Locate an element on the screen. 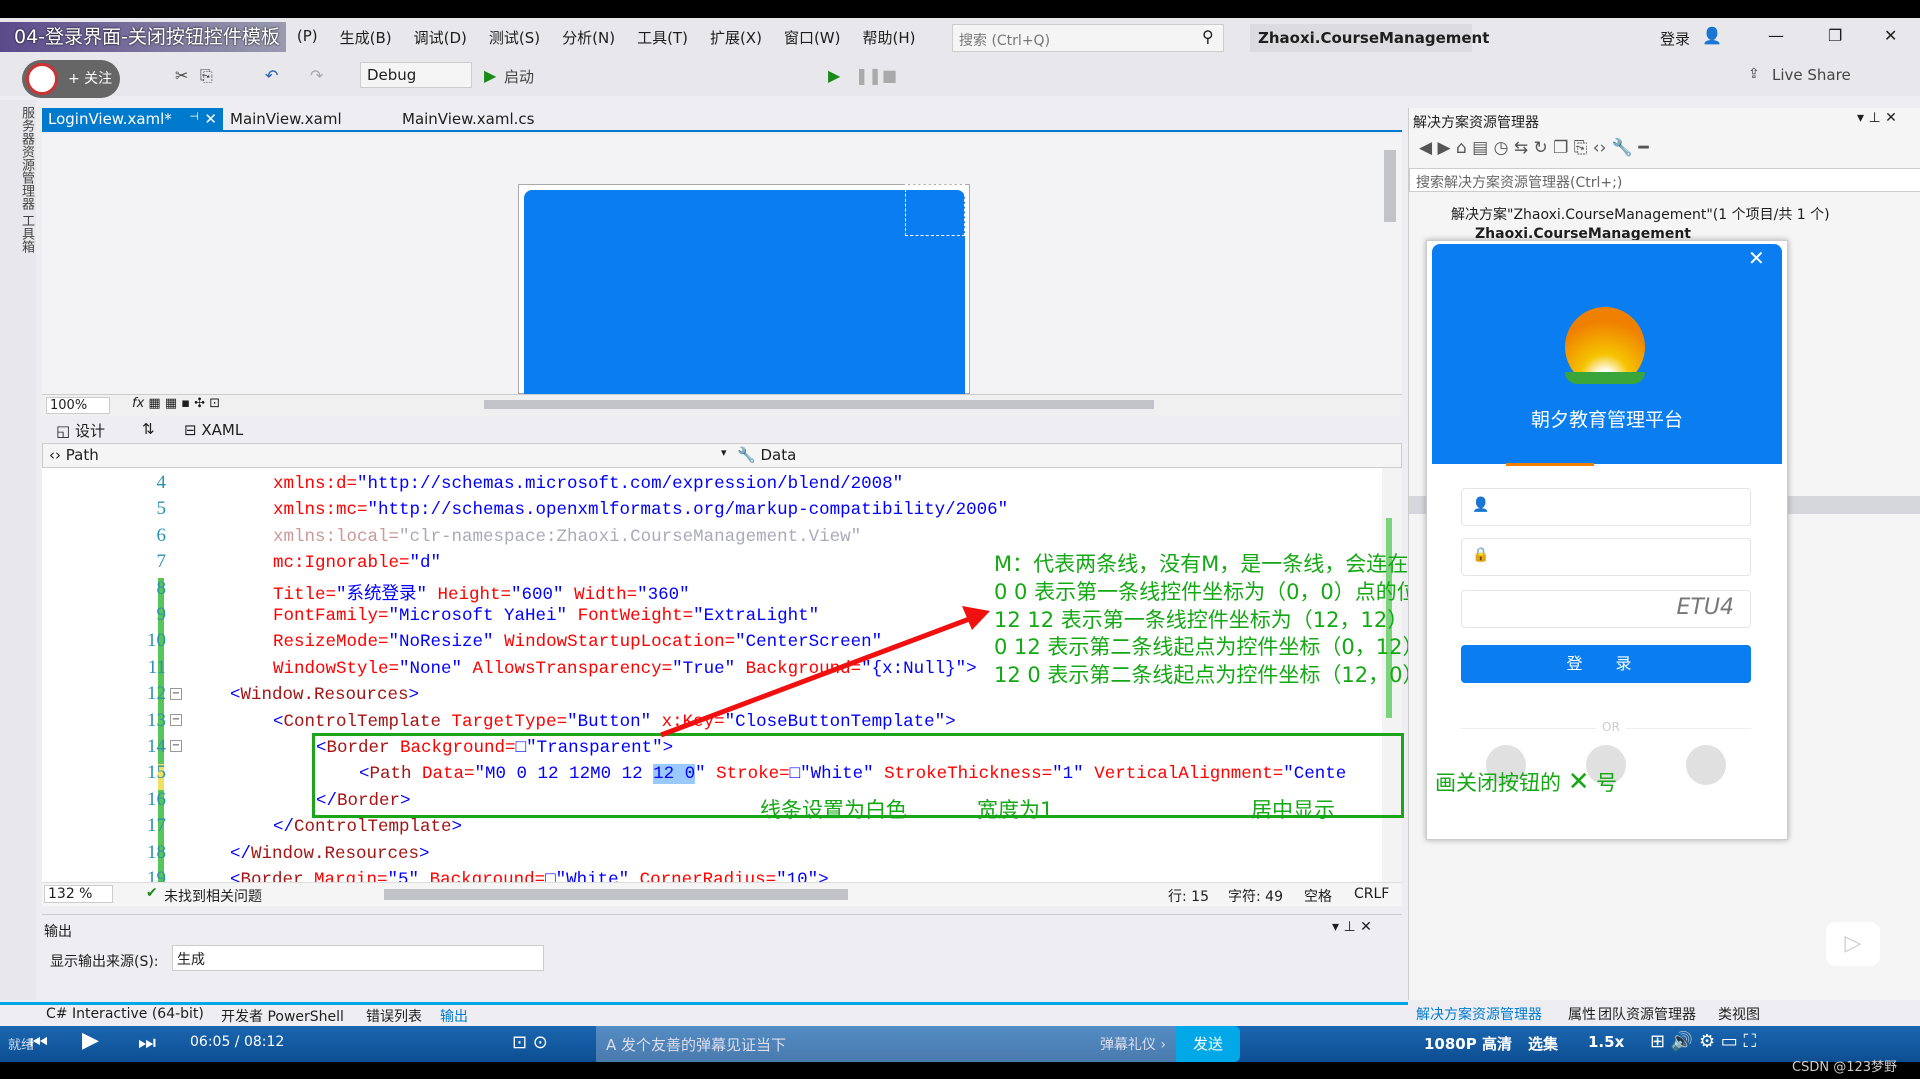 The height and width of the screenshot is (1079, 1920). output-panel: 输出 ▾ ⊥ ✕ 显示输出来源(S): 生成 is located at coordinates (722, 957).